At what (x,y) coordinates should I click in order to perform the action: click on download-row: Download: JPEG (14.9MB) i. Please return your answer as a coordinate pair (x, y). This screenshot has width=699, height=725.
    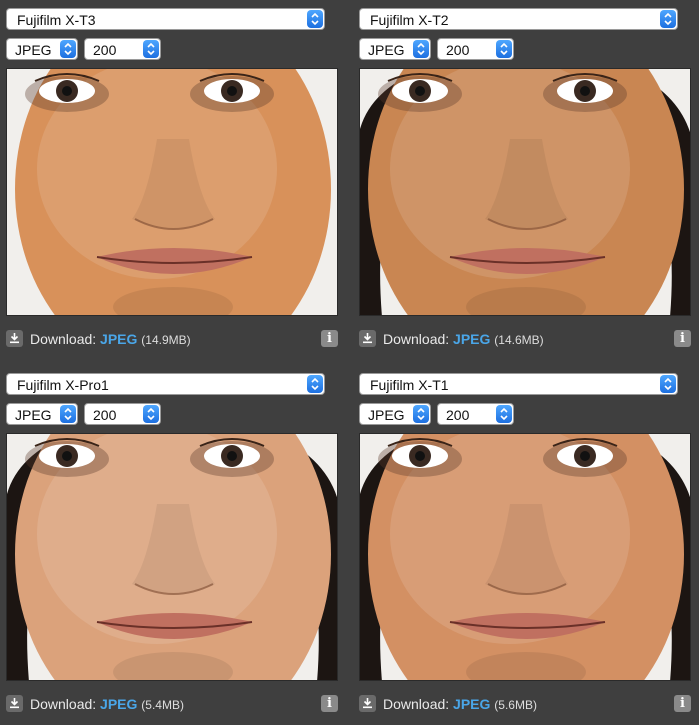
    Looking at the image, I should click on (172, 339).